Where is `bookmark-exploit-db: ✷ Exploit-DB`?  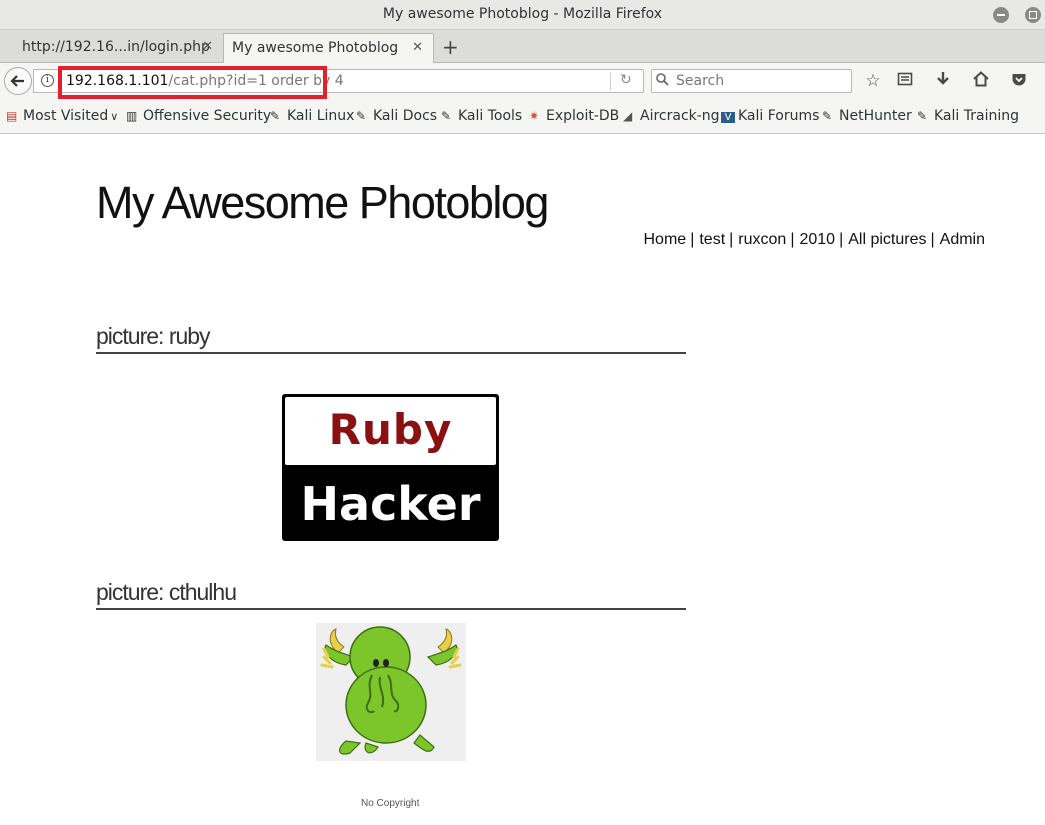
bookmark-exploit-db: ✷ Exploit-DB is located at coordinates (574, 116).